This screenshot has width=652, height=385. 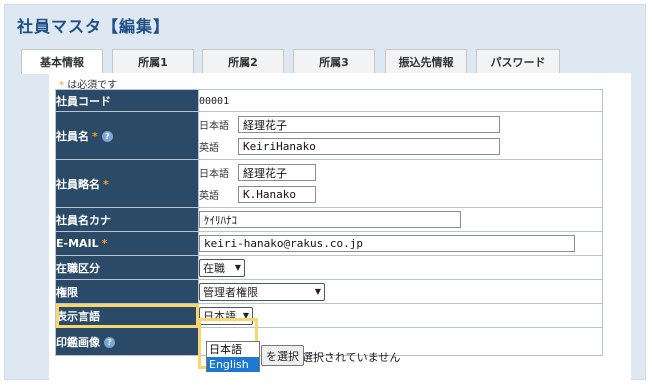 What do you see at coordinates (62, 61) in the screenshot?
I see `tab-basic-info: 基本情報` at bounding box center [62, 61].